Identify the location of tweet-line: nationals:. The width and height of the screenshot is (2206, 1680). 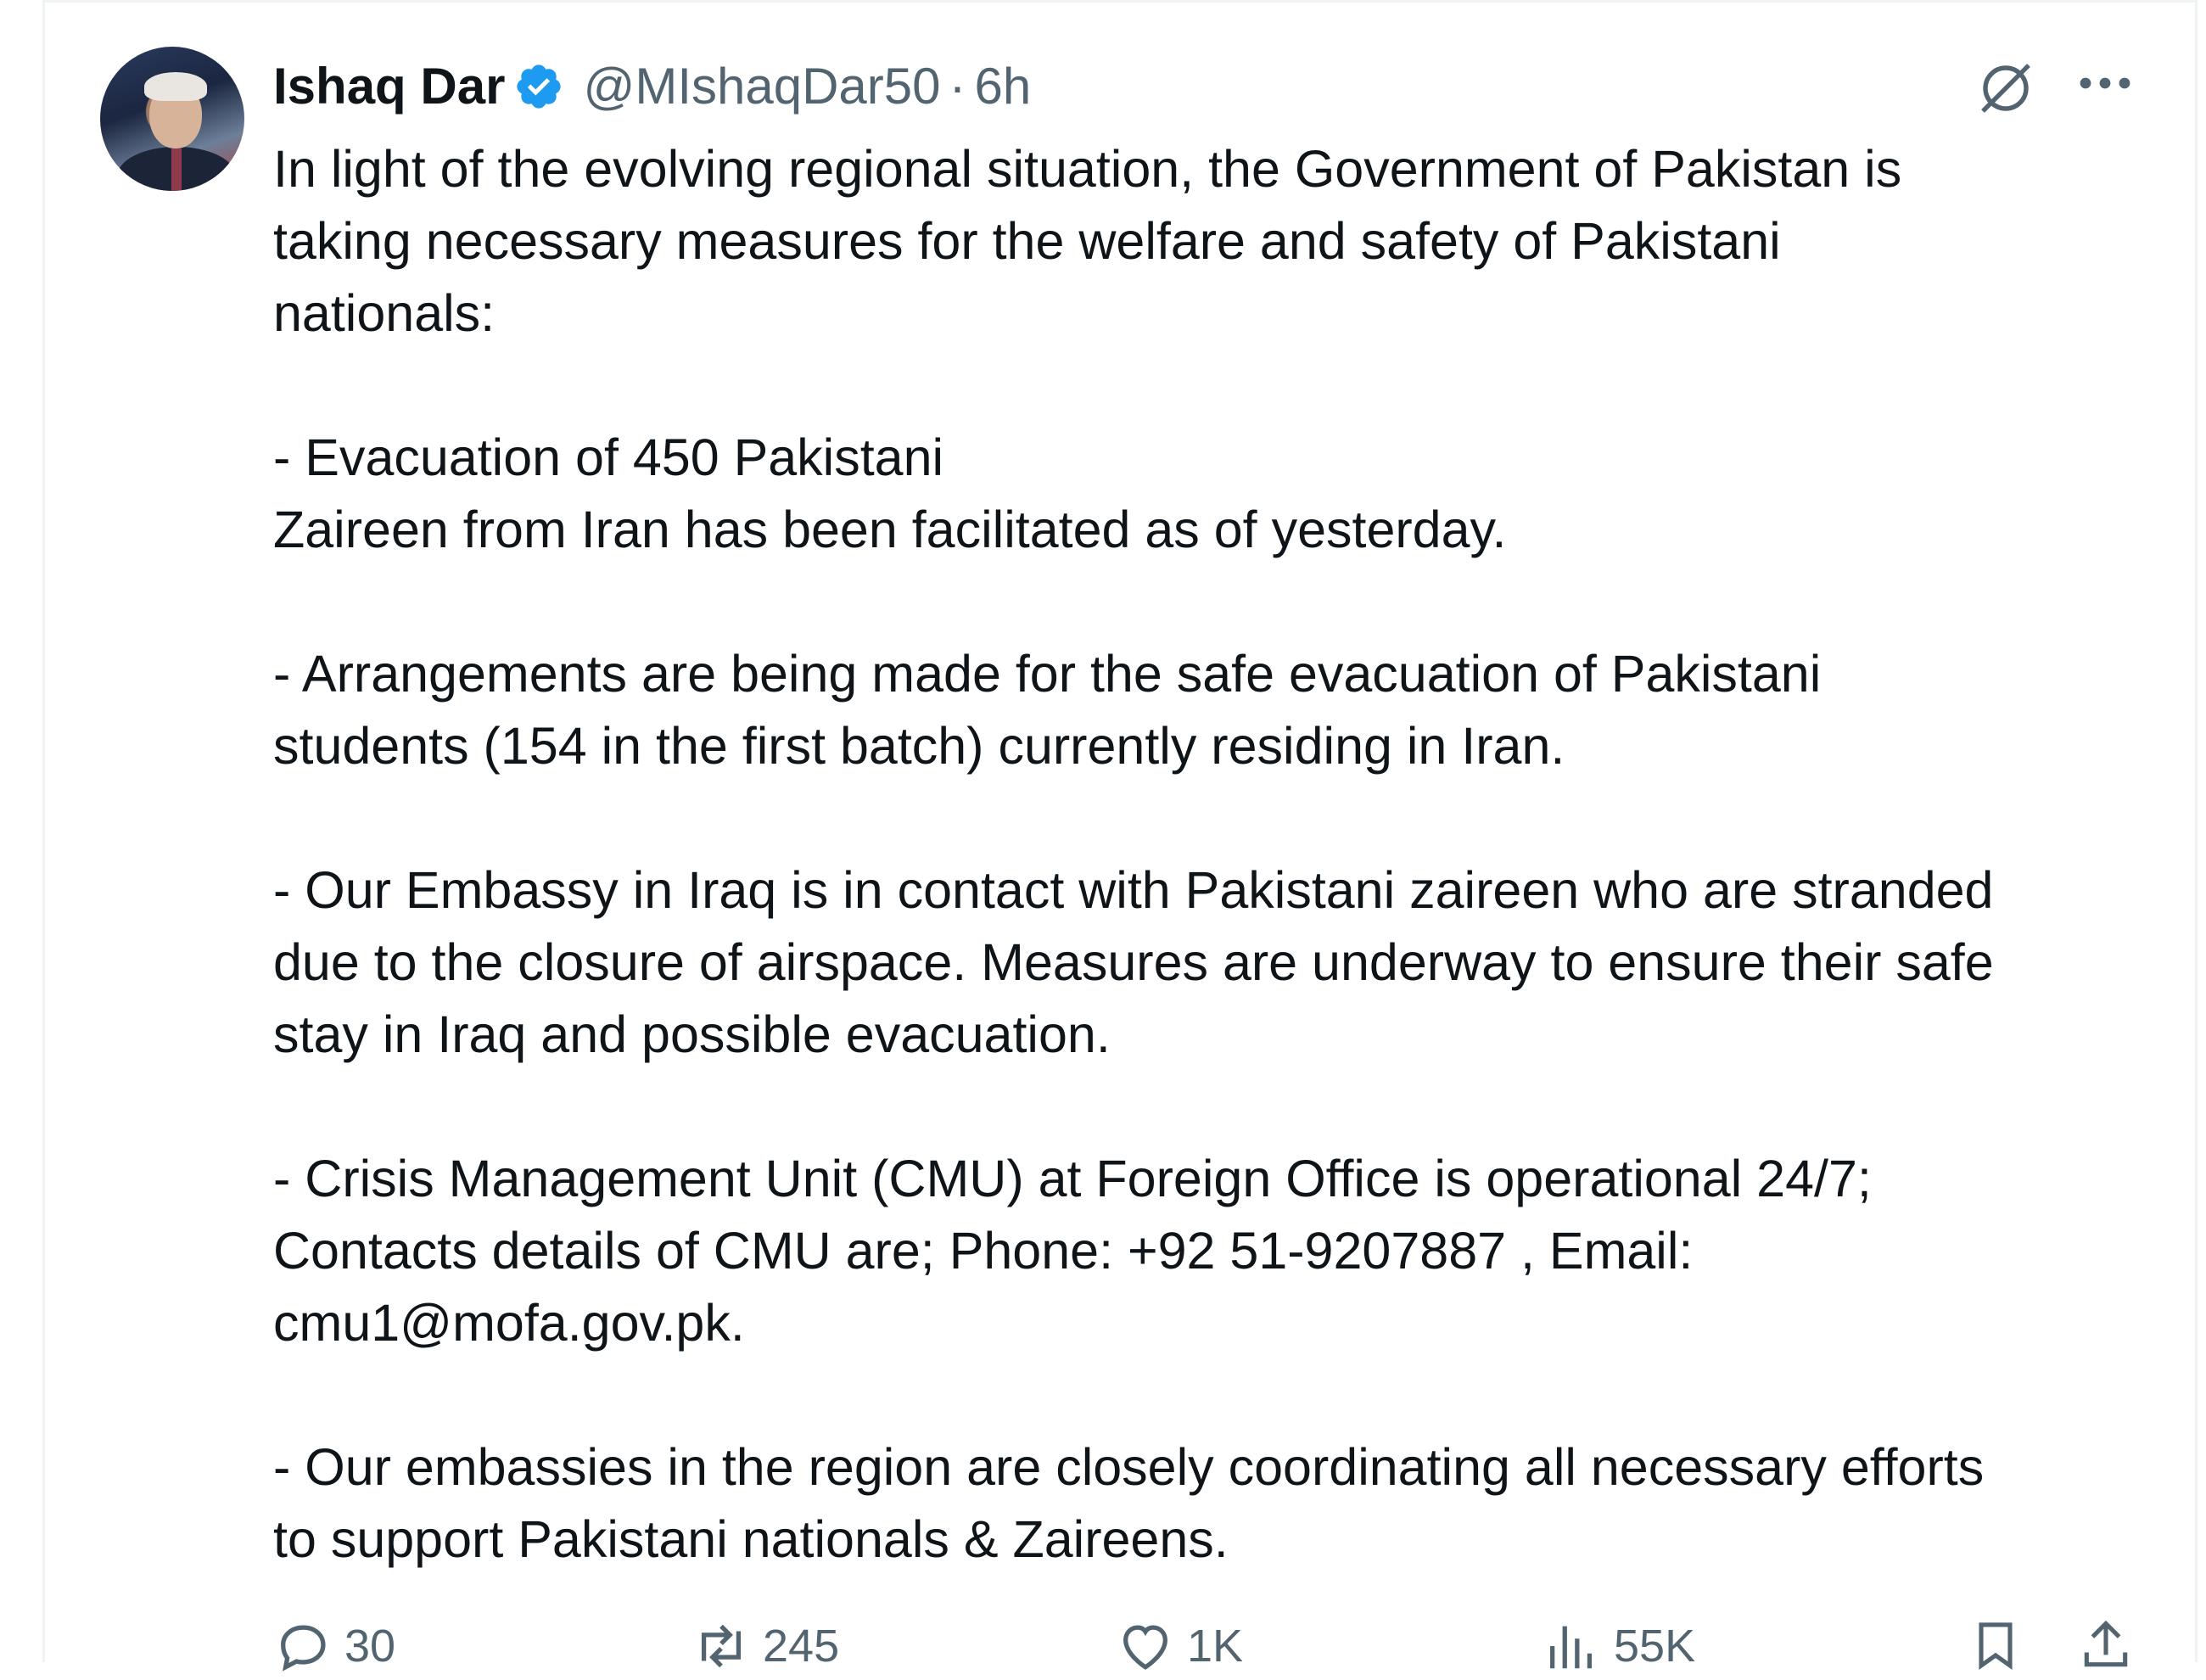
(384, 313).